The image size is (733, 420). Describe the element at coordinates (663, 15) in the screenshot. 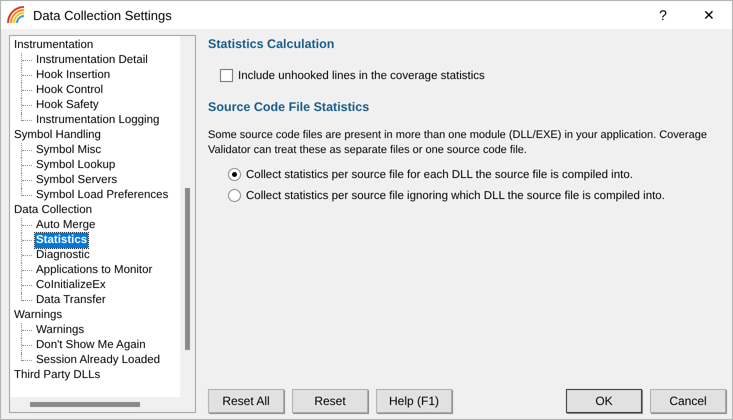

I see `help-button: ?` at that location.